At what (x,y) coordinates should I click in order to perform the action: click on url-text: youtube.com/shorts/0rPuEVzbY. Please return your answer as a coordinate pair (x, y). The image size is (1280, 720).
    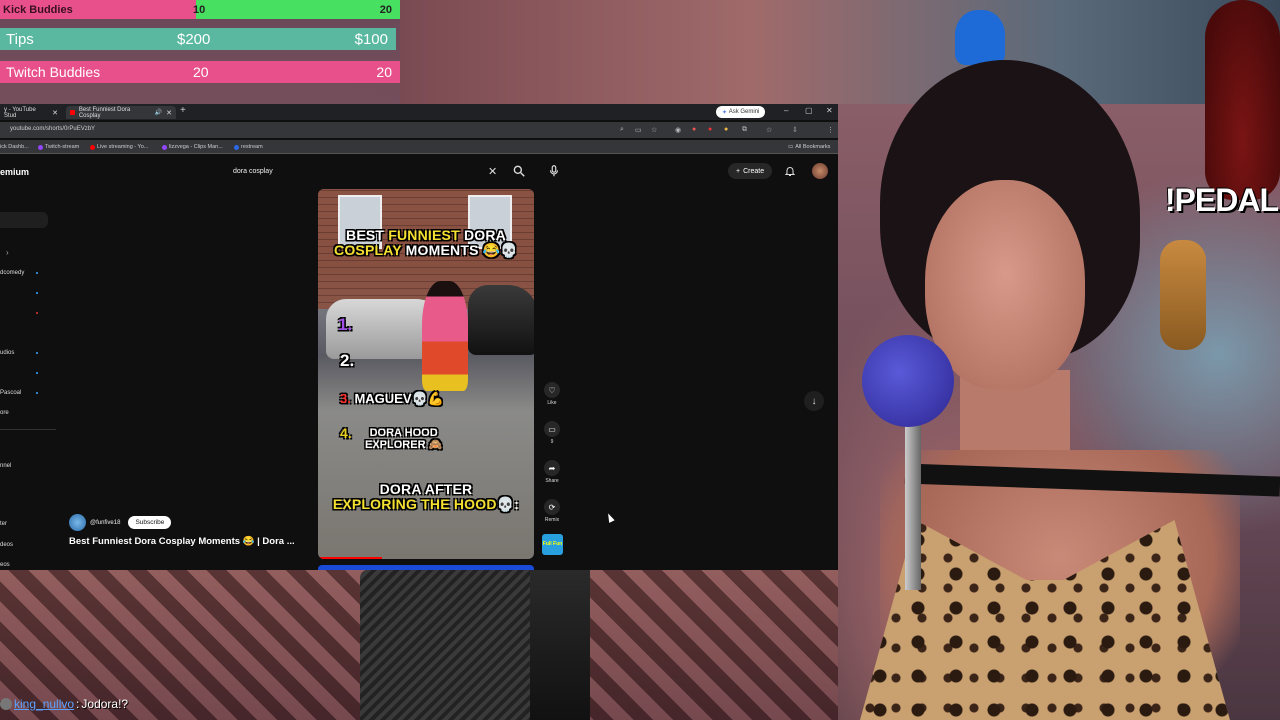
    Looking at the image, I should click on (52, 129).